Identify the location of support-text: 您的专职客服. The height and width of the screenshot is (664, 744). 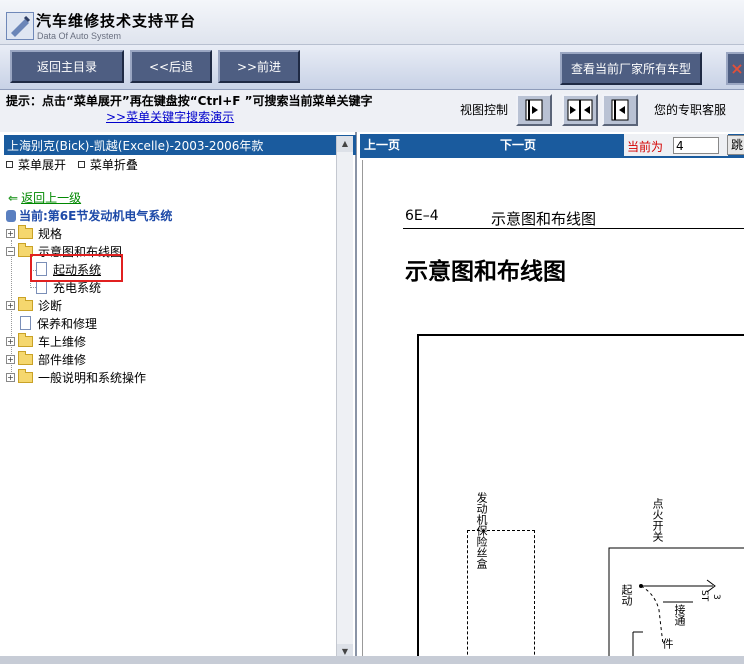
(690, 110).